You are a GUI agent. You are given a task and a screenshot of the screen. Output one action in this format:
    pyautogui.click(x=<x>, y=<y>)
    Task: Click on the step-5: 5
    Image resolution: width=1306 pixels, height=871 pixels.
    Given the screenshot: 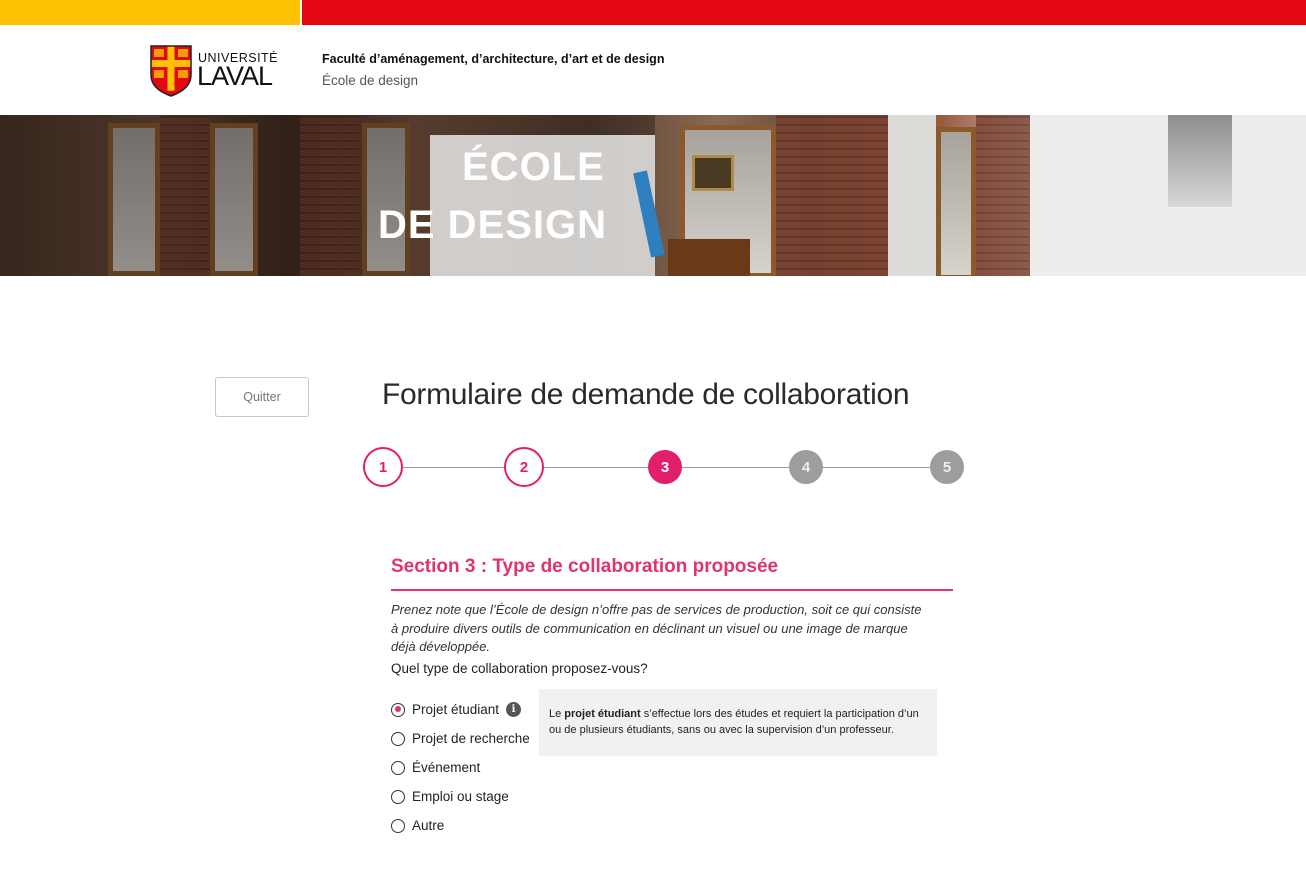 What is the action you would take?
    pyautogui.click(x=947, y=467)
    